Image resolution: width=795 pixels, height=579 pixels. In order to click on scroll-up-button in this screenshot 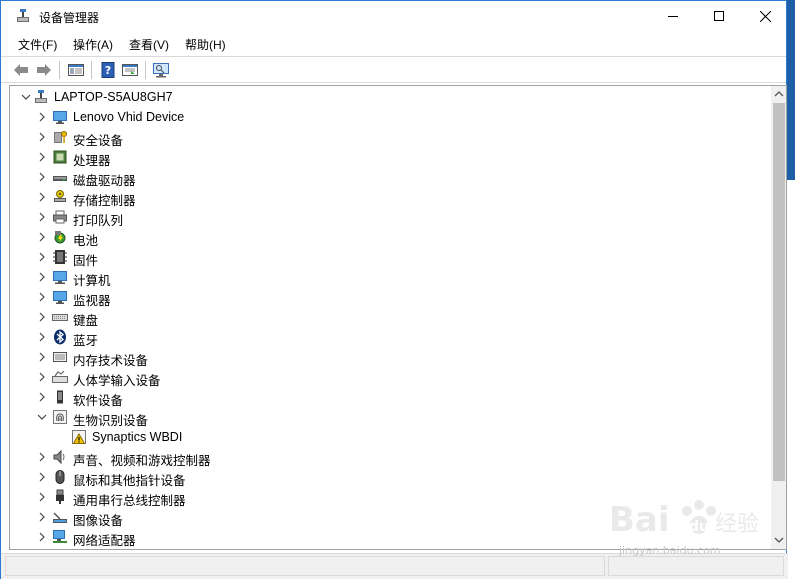, I will do `click(778, 94)`.